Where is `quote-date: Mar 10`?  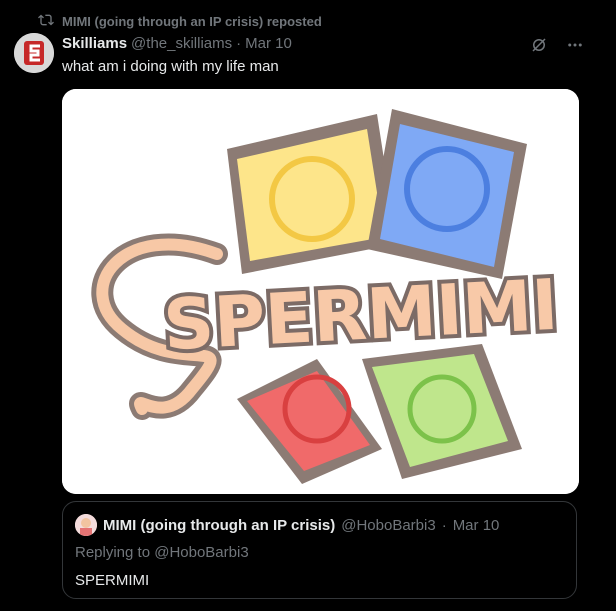 quote-date: Mar 10 is located at coordinates (476, 525).